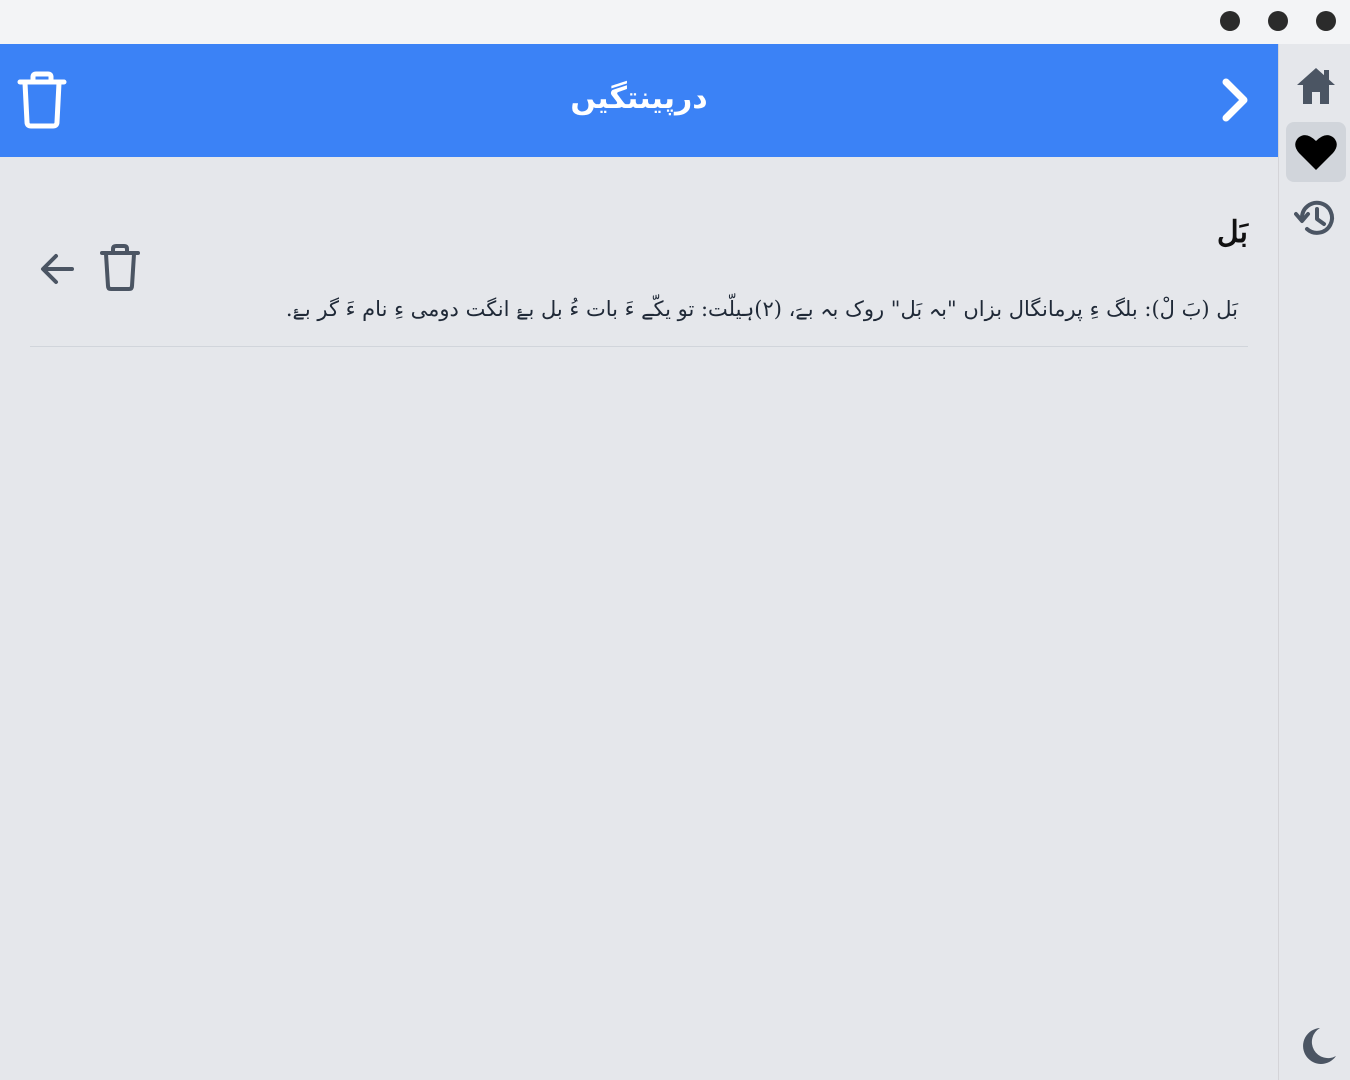 This screenshot has height=1080, width=1350. I want to click on chevron-right-icon, so click(1235, 100).